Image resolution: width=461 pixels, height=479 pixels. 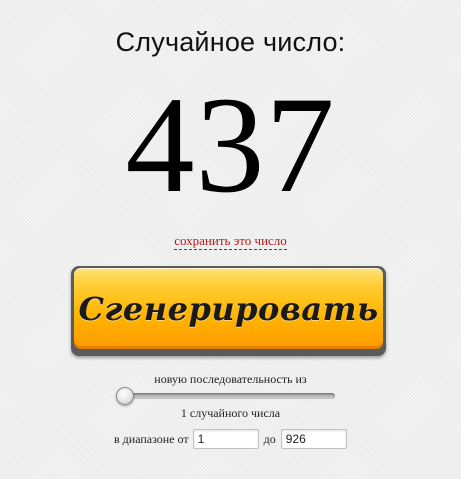 I want to click on count-label: 1 случайного числа, so click(x=230, y=413).